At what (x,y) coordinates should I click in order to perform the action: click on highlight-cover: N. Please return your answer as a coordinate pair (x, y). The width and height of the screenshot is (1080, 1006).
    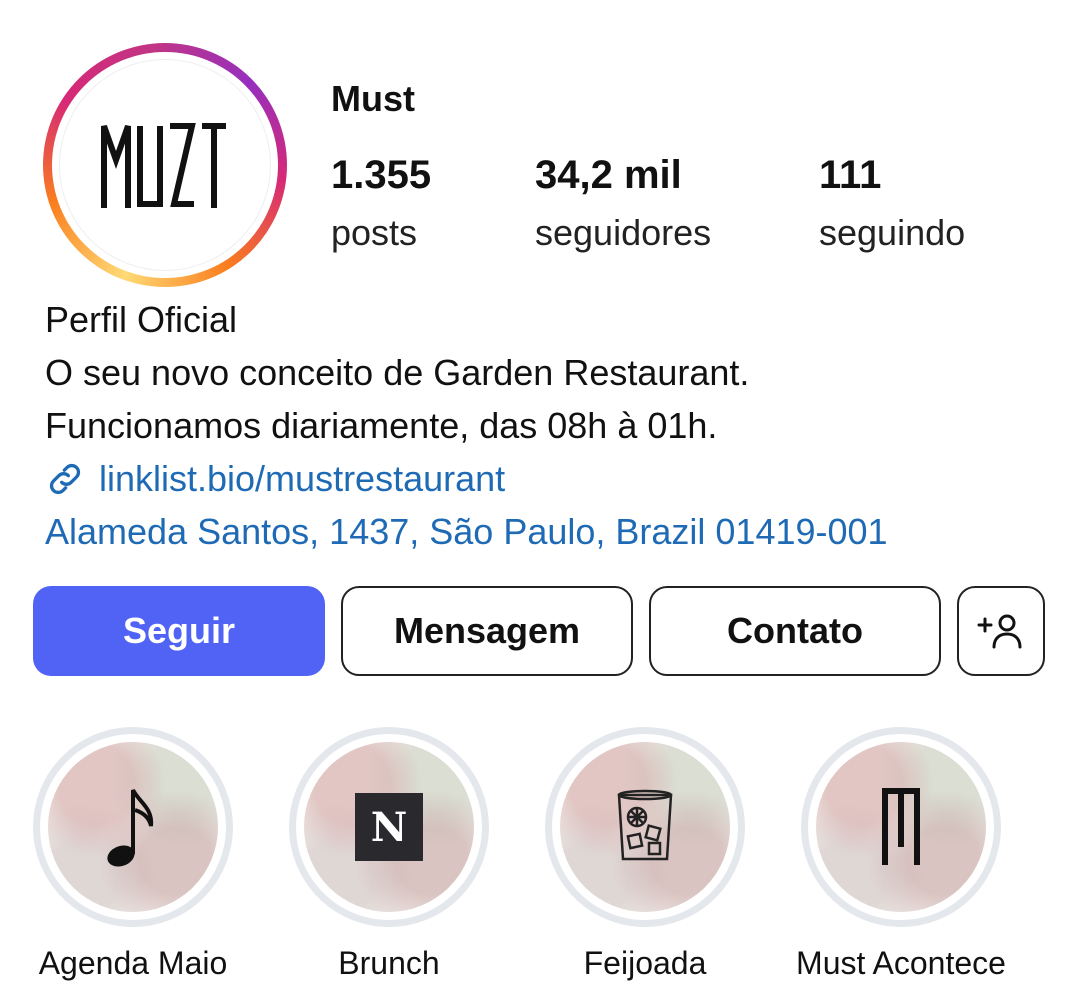
    Looking at the image, I should click on (389, 827).